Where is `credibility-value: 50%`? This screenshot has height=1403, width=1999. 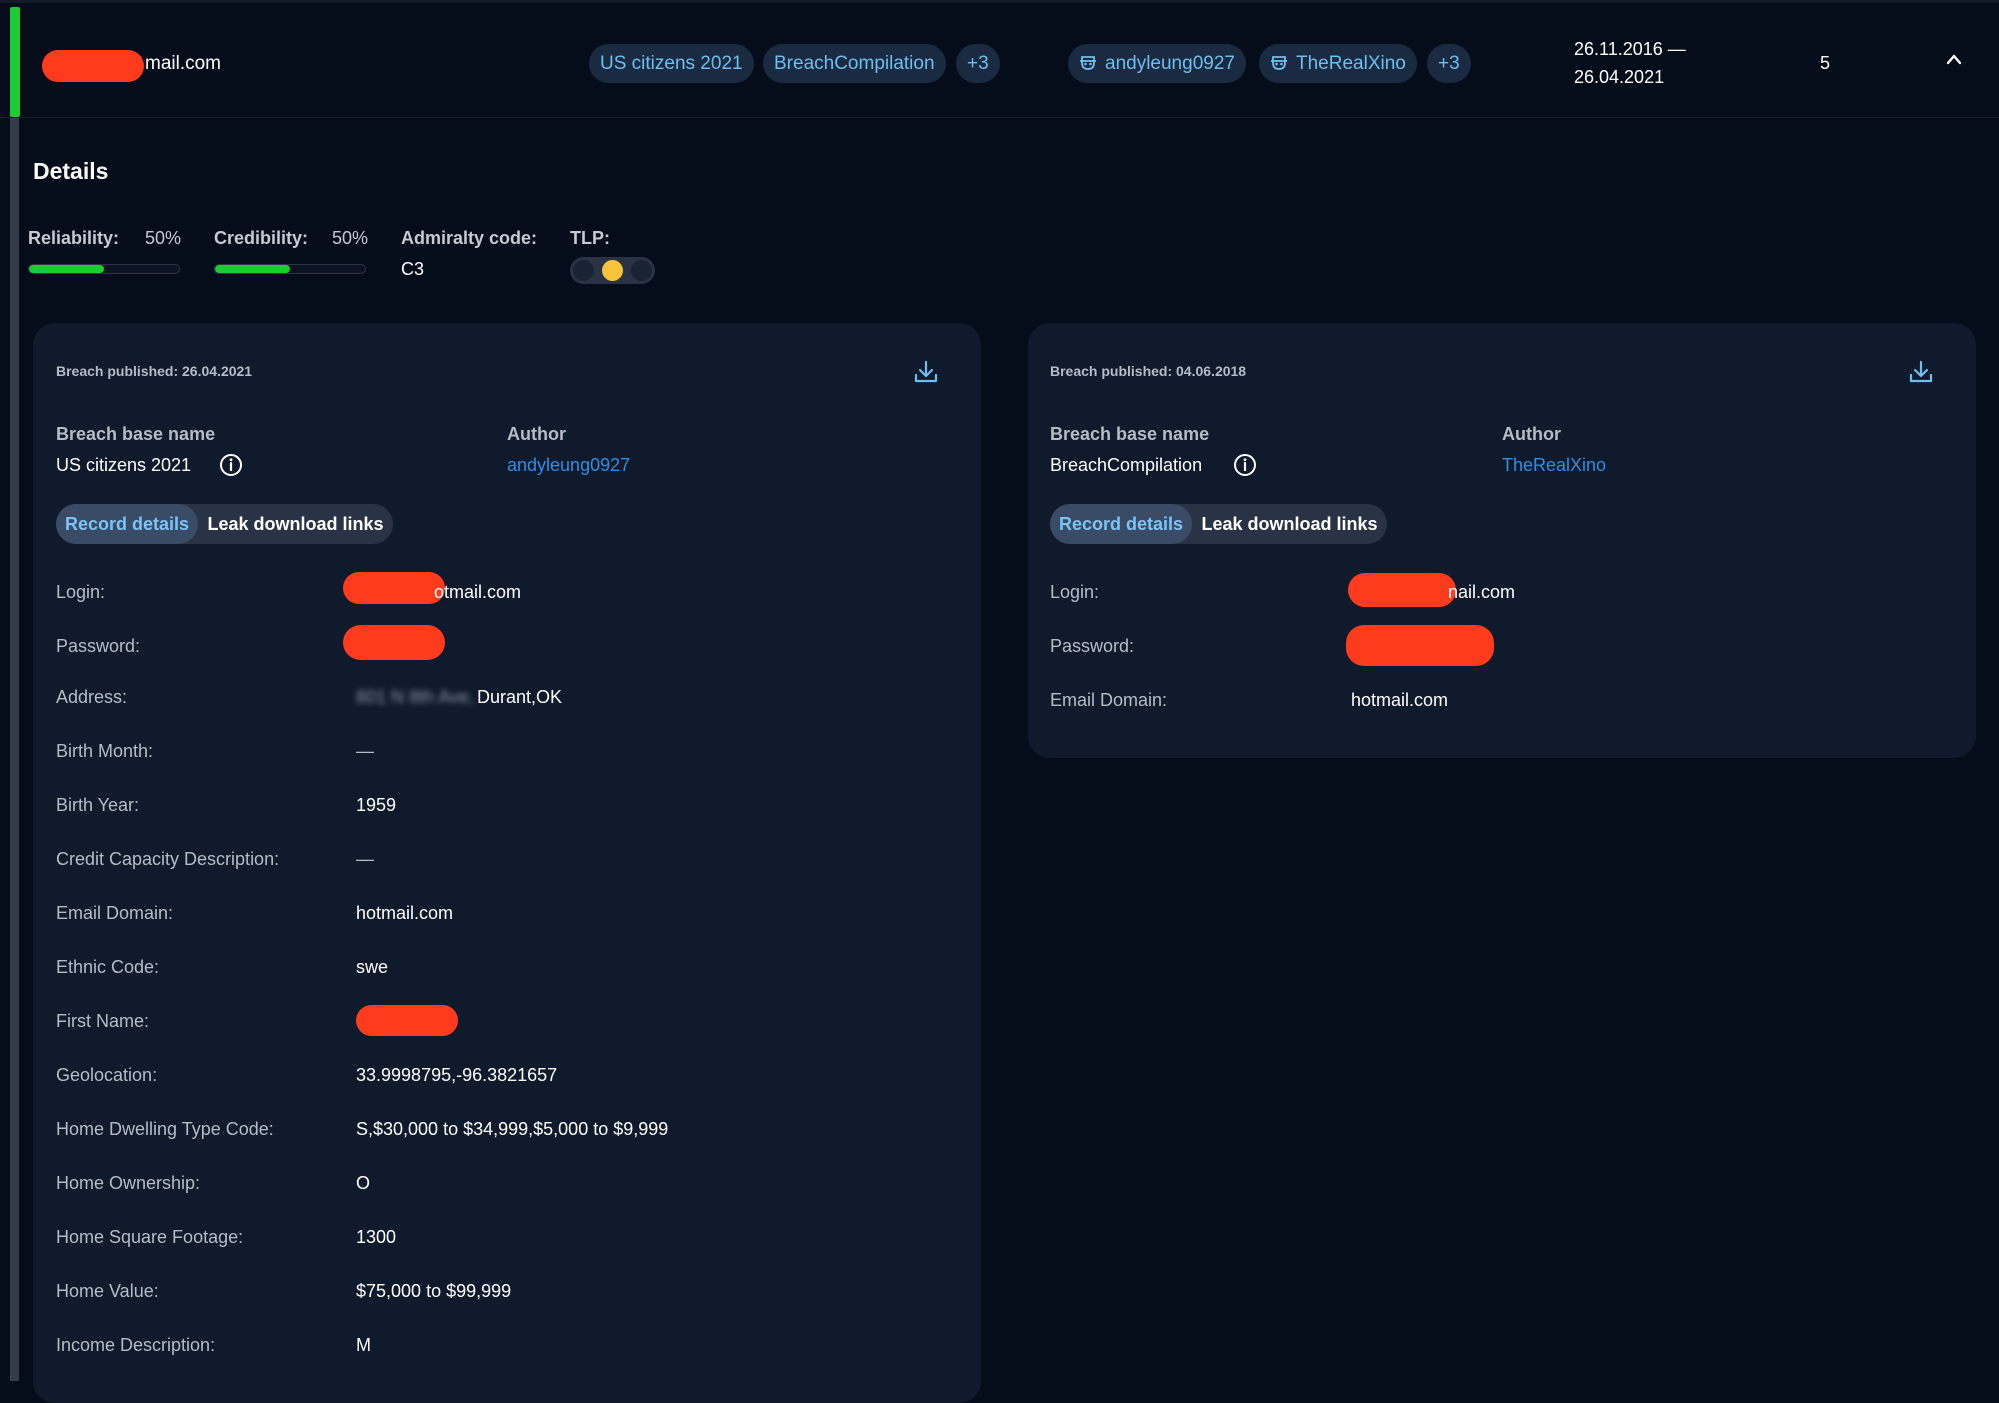 credibility-value: 50% is located at coordinates (350, 238).